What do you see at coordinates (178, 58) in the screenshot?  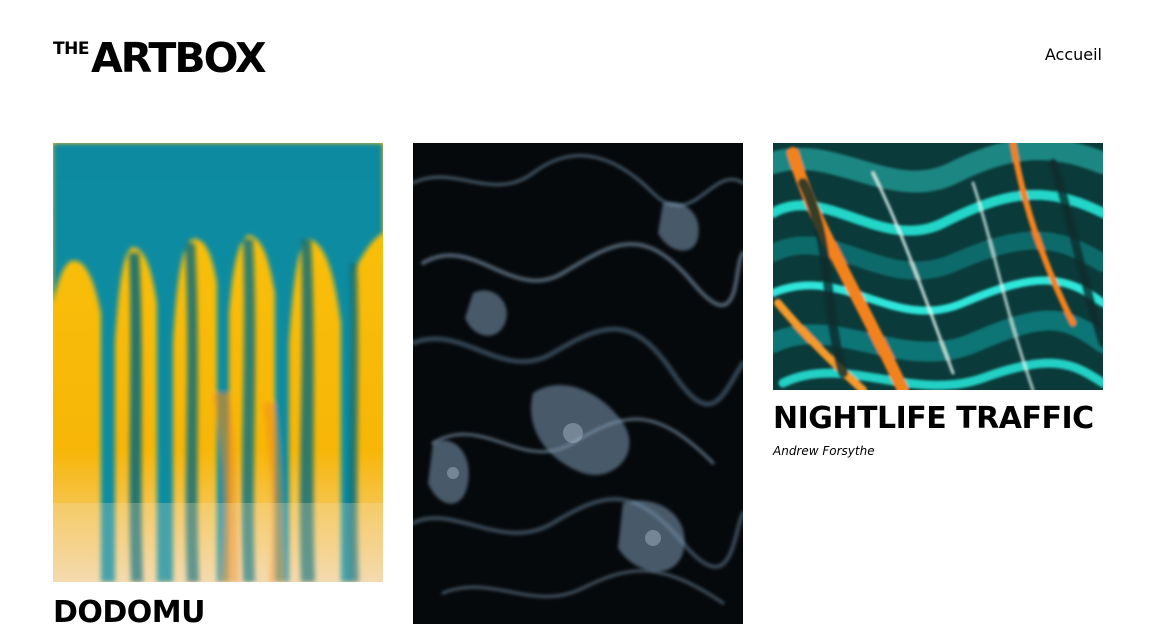 I see `logo-wordmark: ARTBOX` at bounding box center [178, 58].